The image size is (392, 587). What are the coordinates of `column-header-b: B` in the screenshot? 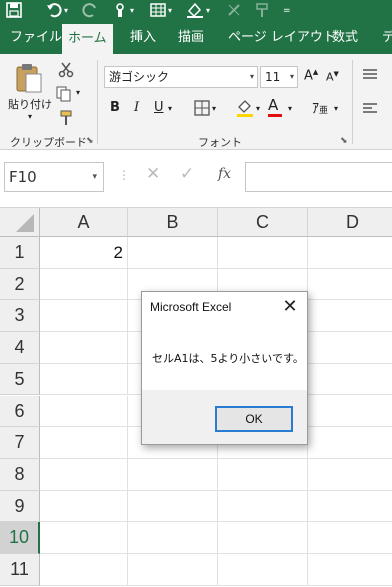 It's located at (173, 222).